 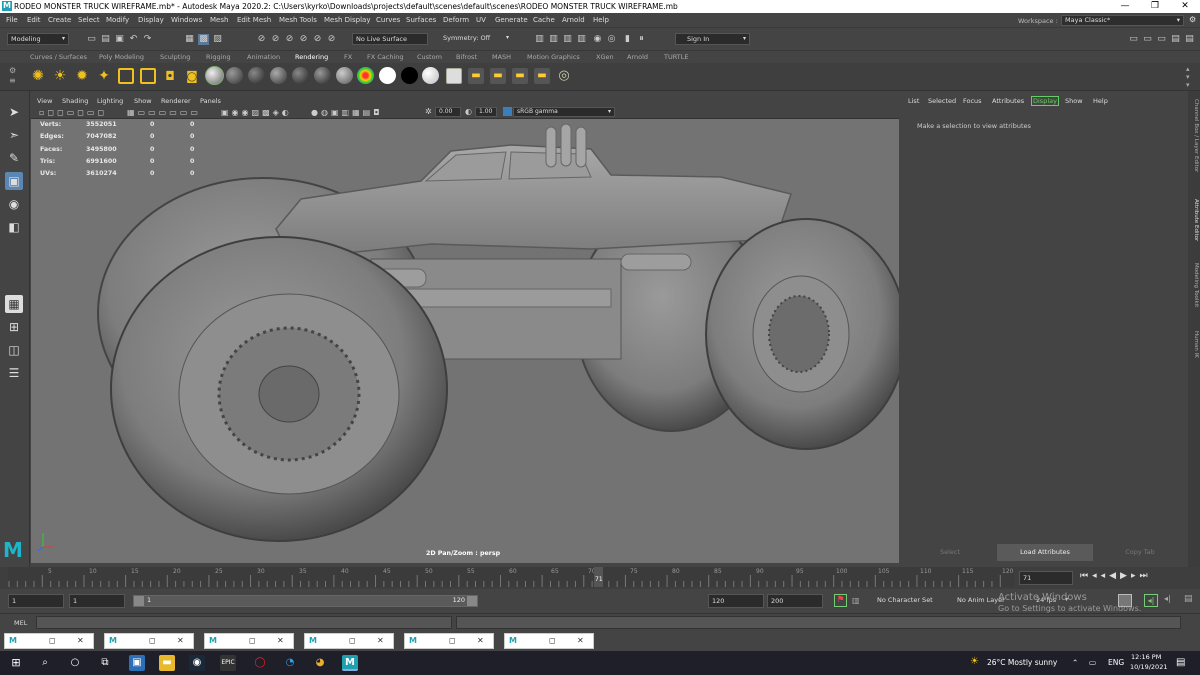 I want to click on shelf-tab-rendering: Rendering, so click(x=311, y=57).